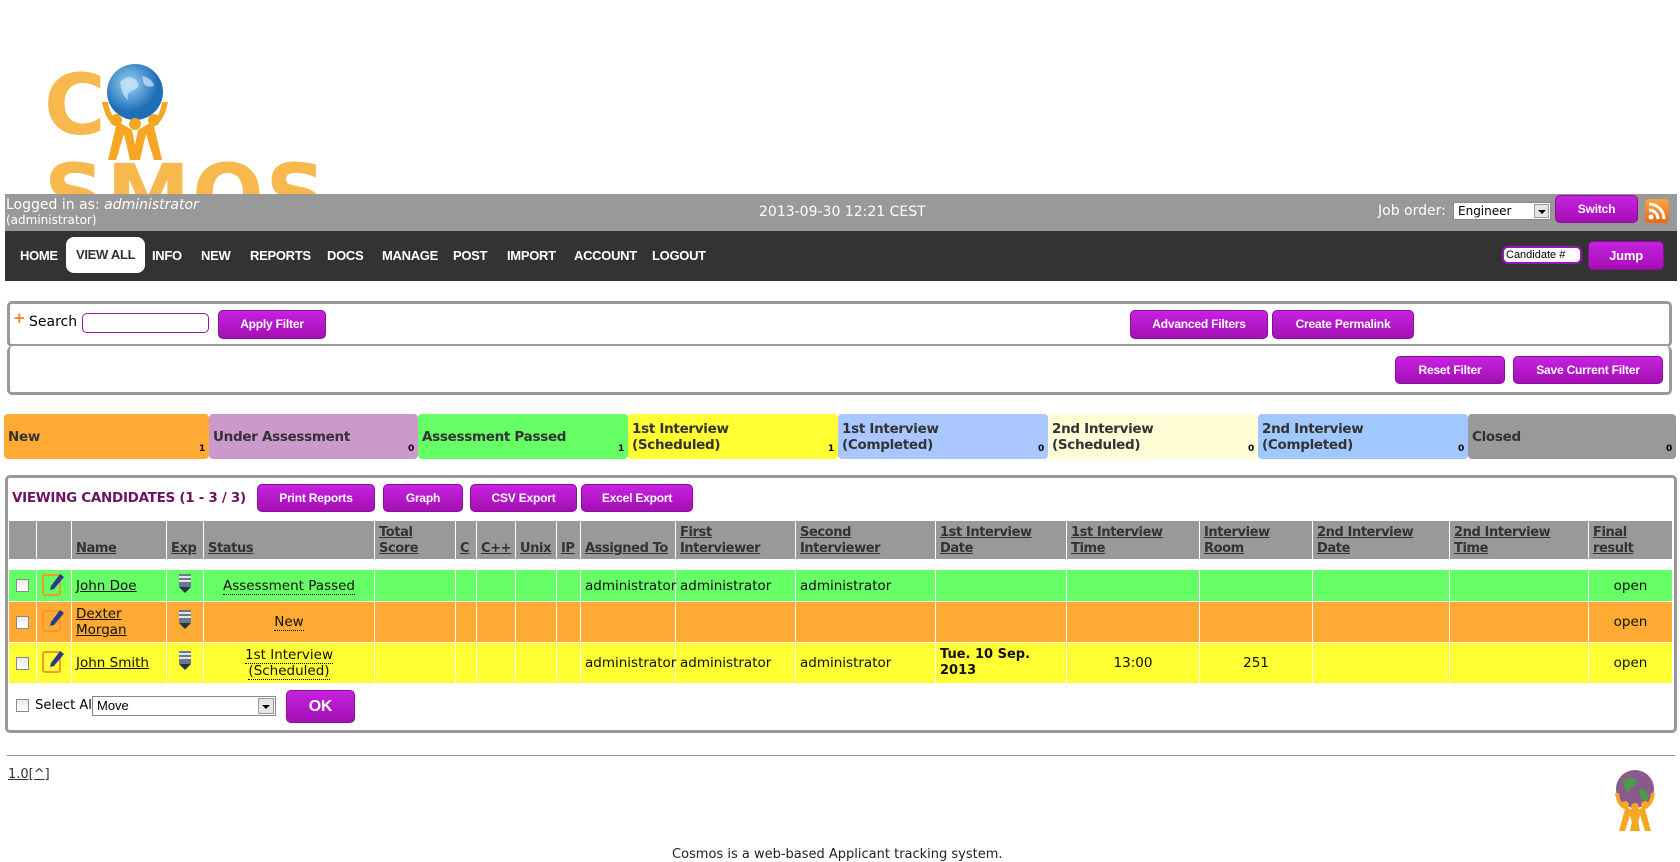  Describe the element at coordinates (628, 540) in the screenshot. I see `col-assigned-to: Assigned To` at that location.